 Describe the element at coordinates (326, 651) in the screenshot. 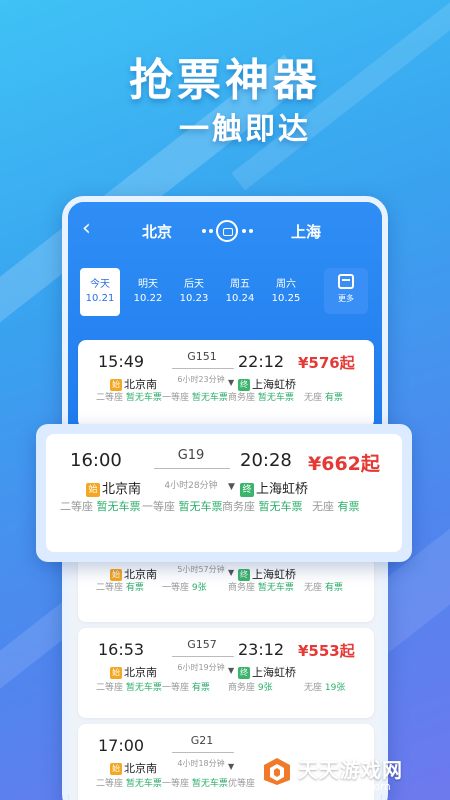

I see `price: ¥553起` at that location.